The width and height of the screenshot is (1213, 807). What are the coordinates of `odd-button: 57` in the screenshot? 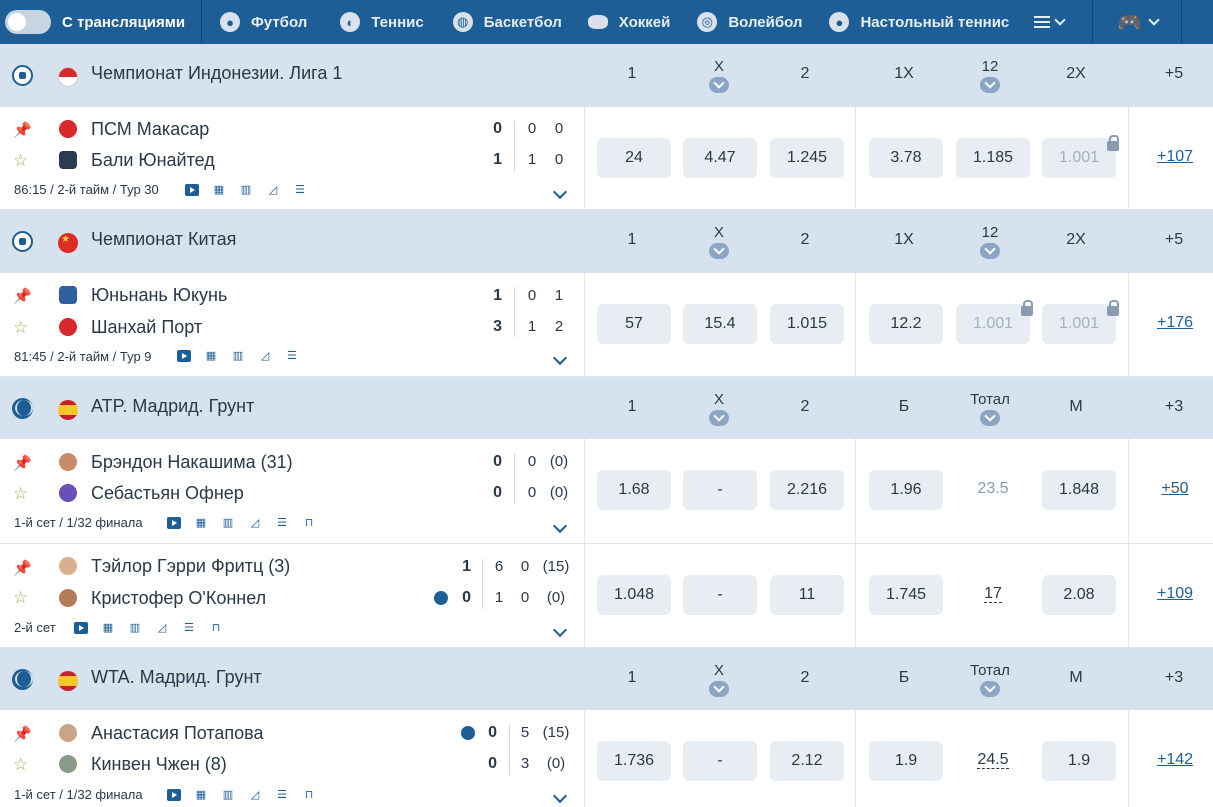 It's located at (634, 324).